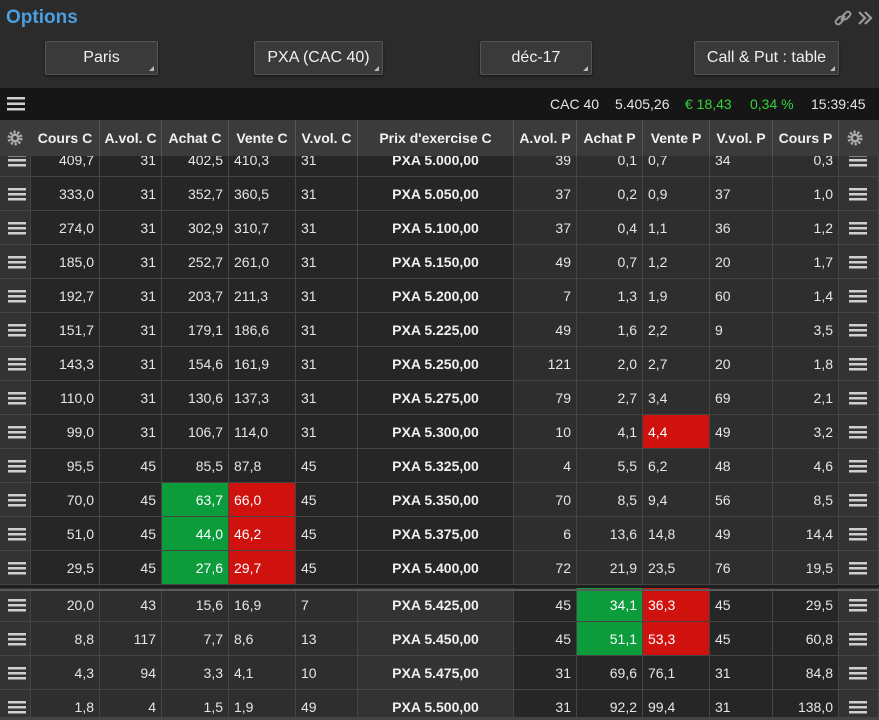 This screenshot has height=720, width=879. What do you see at coordinates (195, 398) in the screenshot?
I see `call-bid: 130,6` at bounding box center [195, 398].